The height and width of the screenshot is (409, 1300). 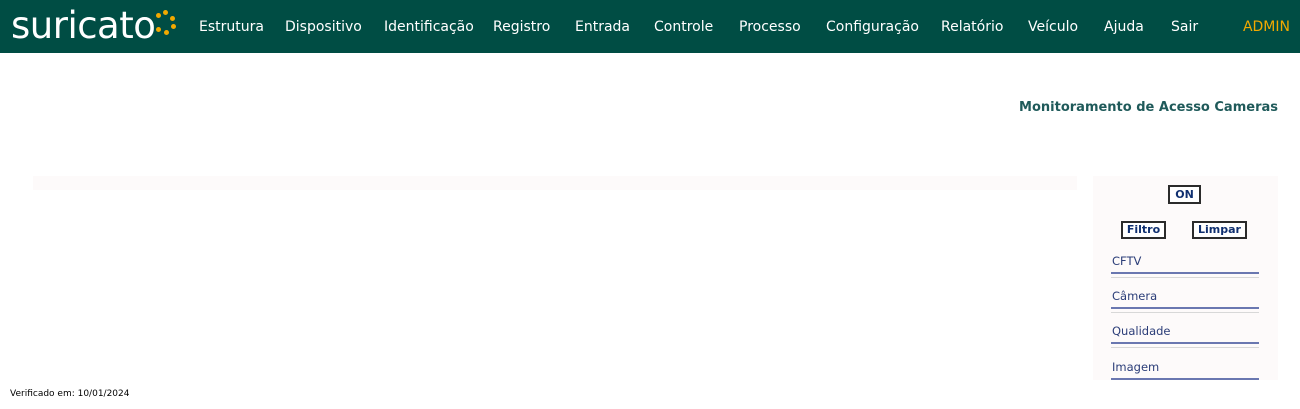 What do you see at coordinates (1184, 194) in the screenshot?
I see `on-button: ON` at bounding box center [1184, 194].